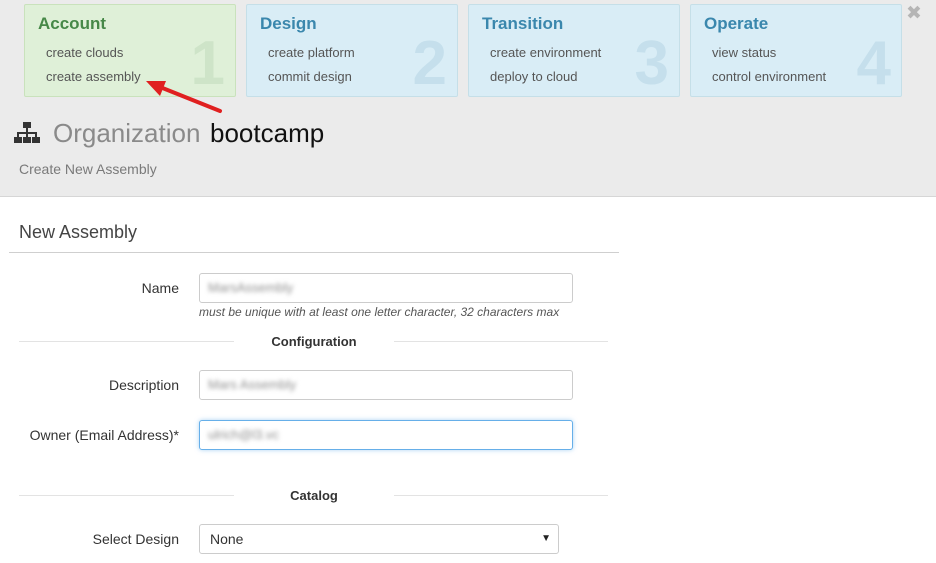 Image resolution: width=936 pixels, height=563 pixels. What do you see at coordinates (78, 232) in the screenshot?
I see `form-title: New Assembly` at bounding box center [78, 232].